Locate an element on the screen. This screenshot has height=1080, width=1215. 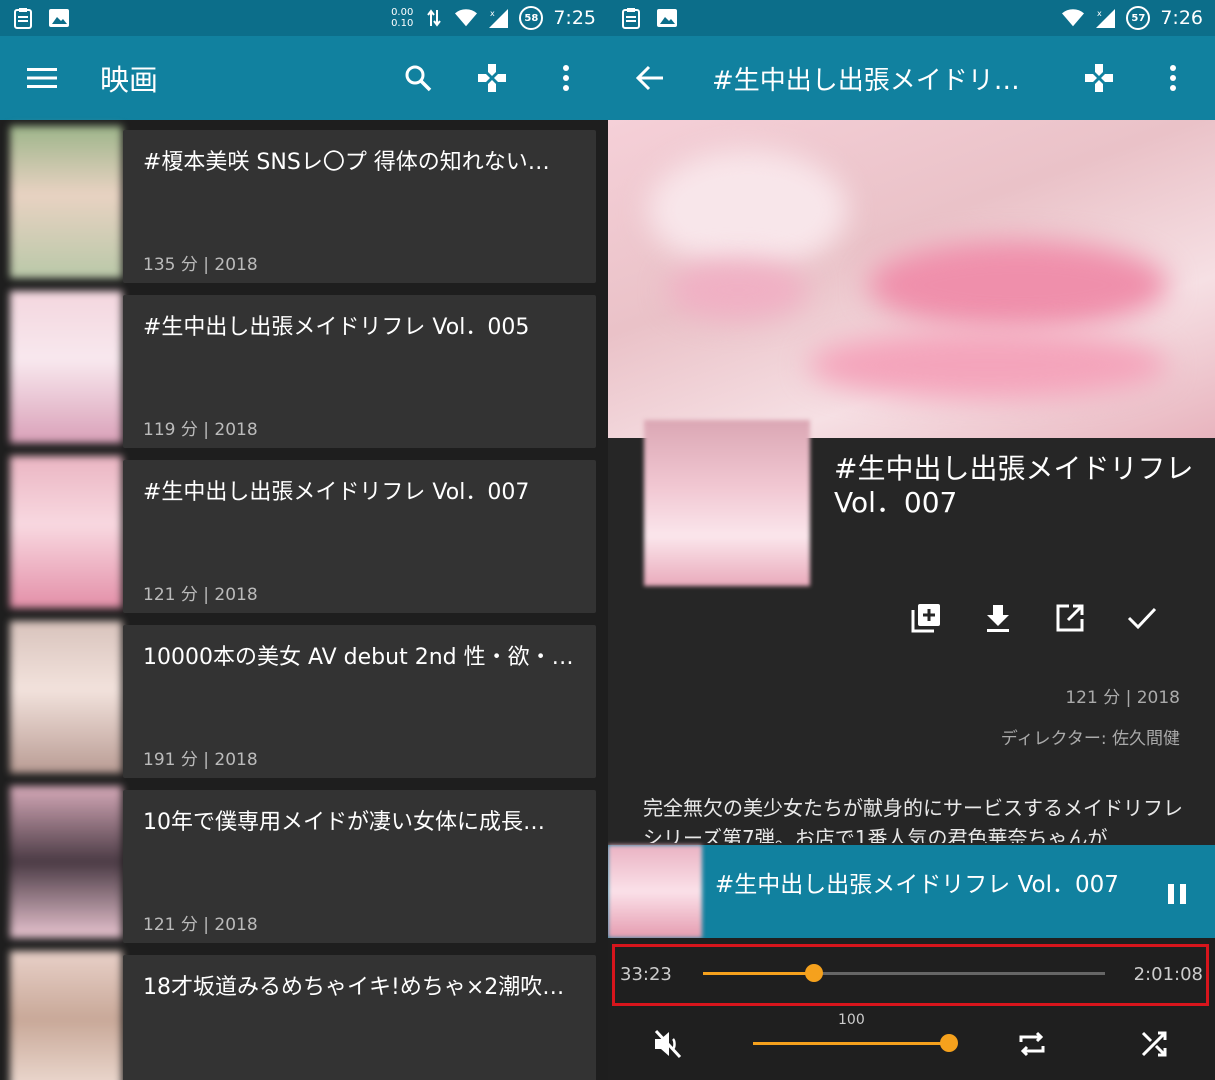
duration-year: 121 分 | 2018 is located at coordinates (1122, 698).